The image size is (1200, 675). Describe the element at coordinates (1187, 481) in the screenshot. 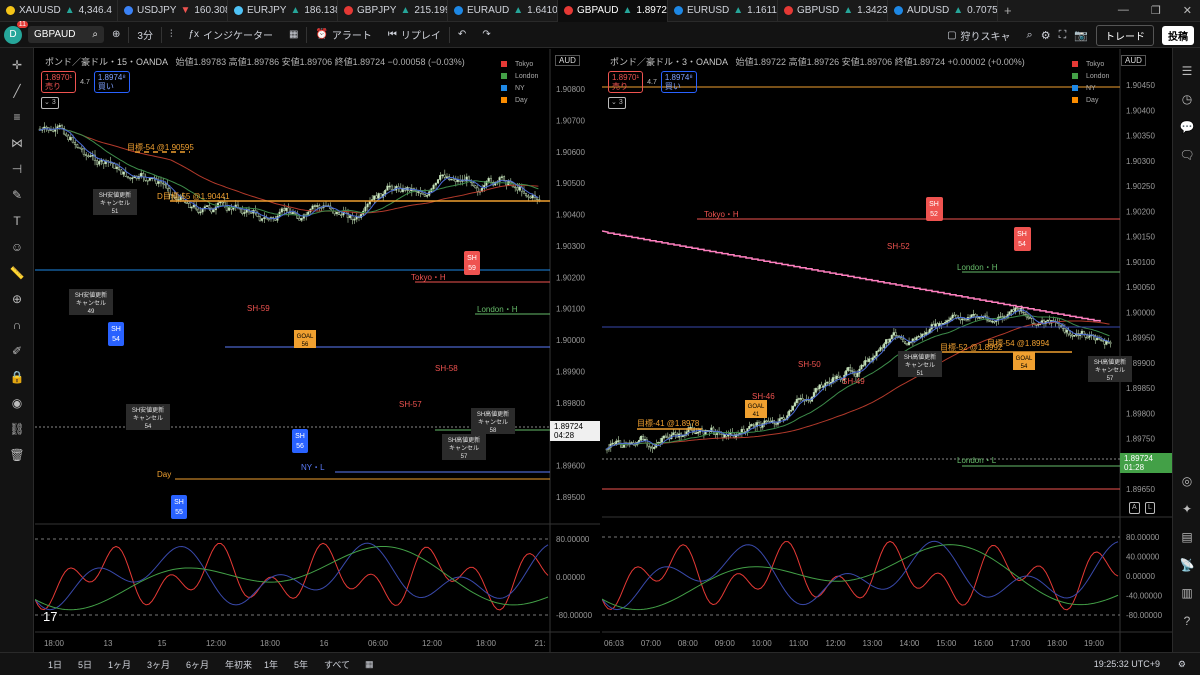

I see `target-icon: ◎` at that location.